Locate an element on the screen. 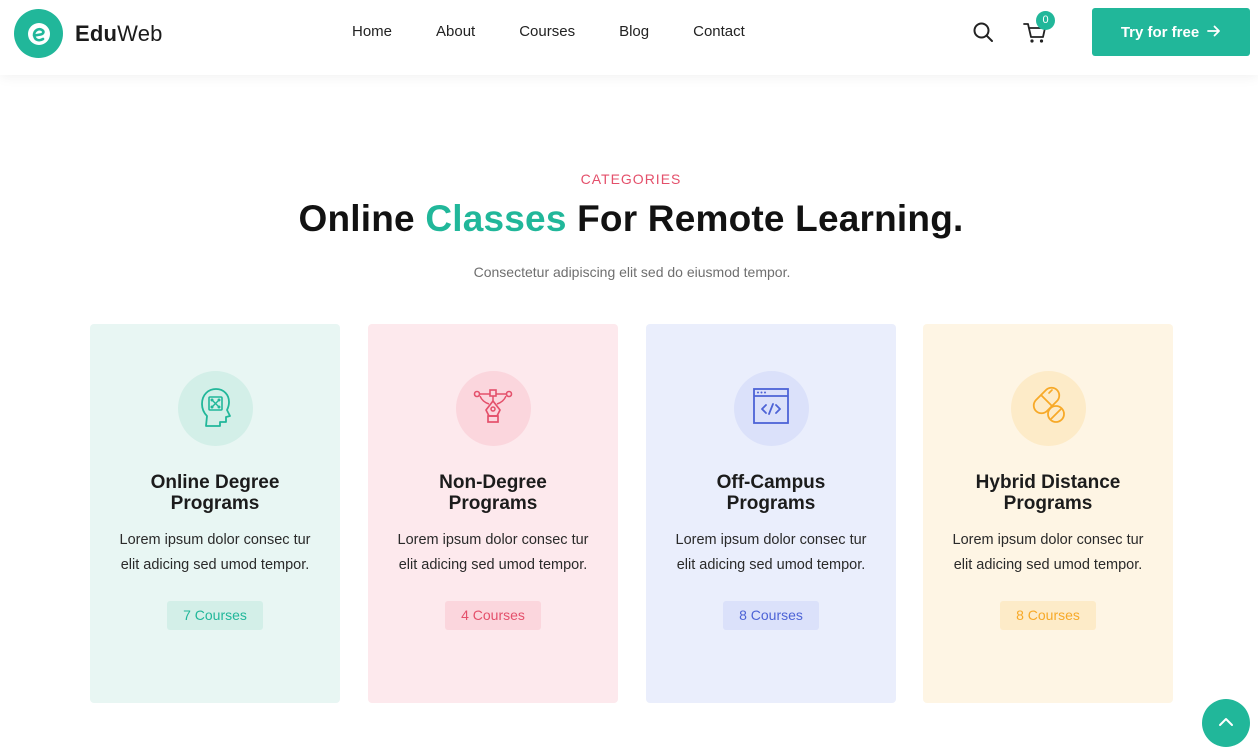 The height and width of the screenshot is (753, 1258). section-title: Online Classes For Remote Learning. is located at coordinates (629, 219).